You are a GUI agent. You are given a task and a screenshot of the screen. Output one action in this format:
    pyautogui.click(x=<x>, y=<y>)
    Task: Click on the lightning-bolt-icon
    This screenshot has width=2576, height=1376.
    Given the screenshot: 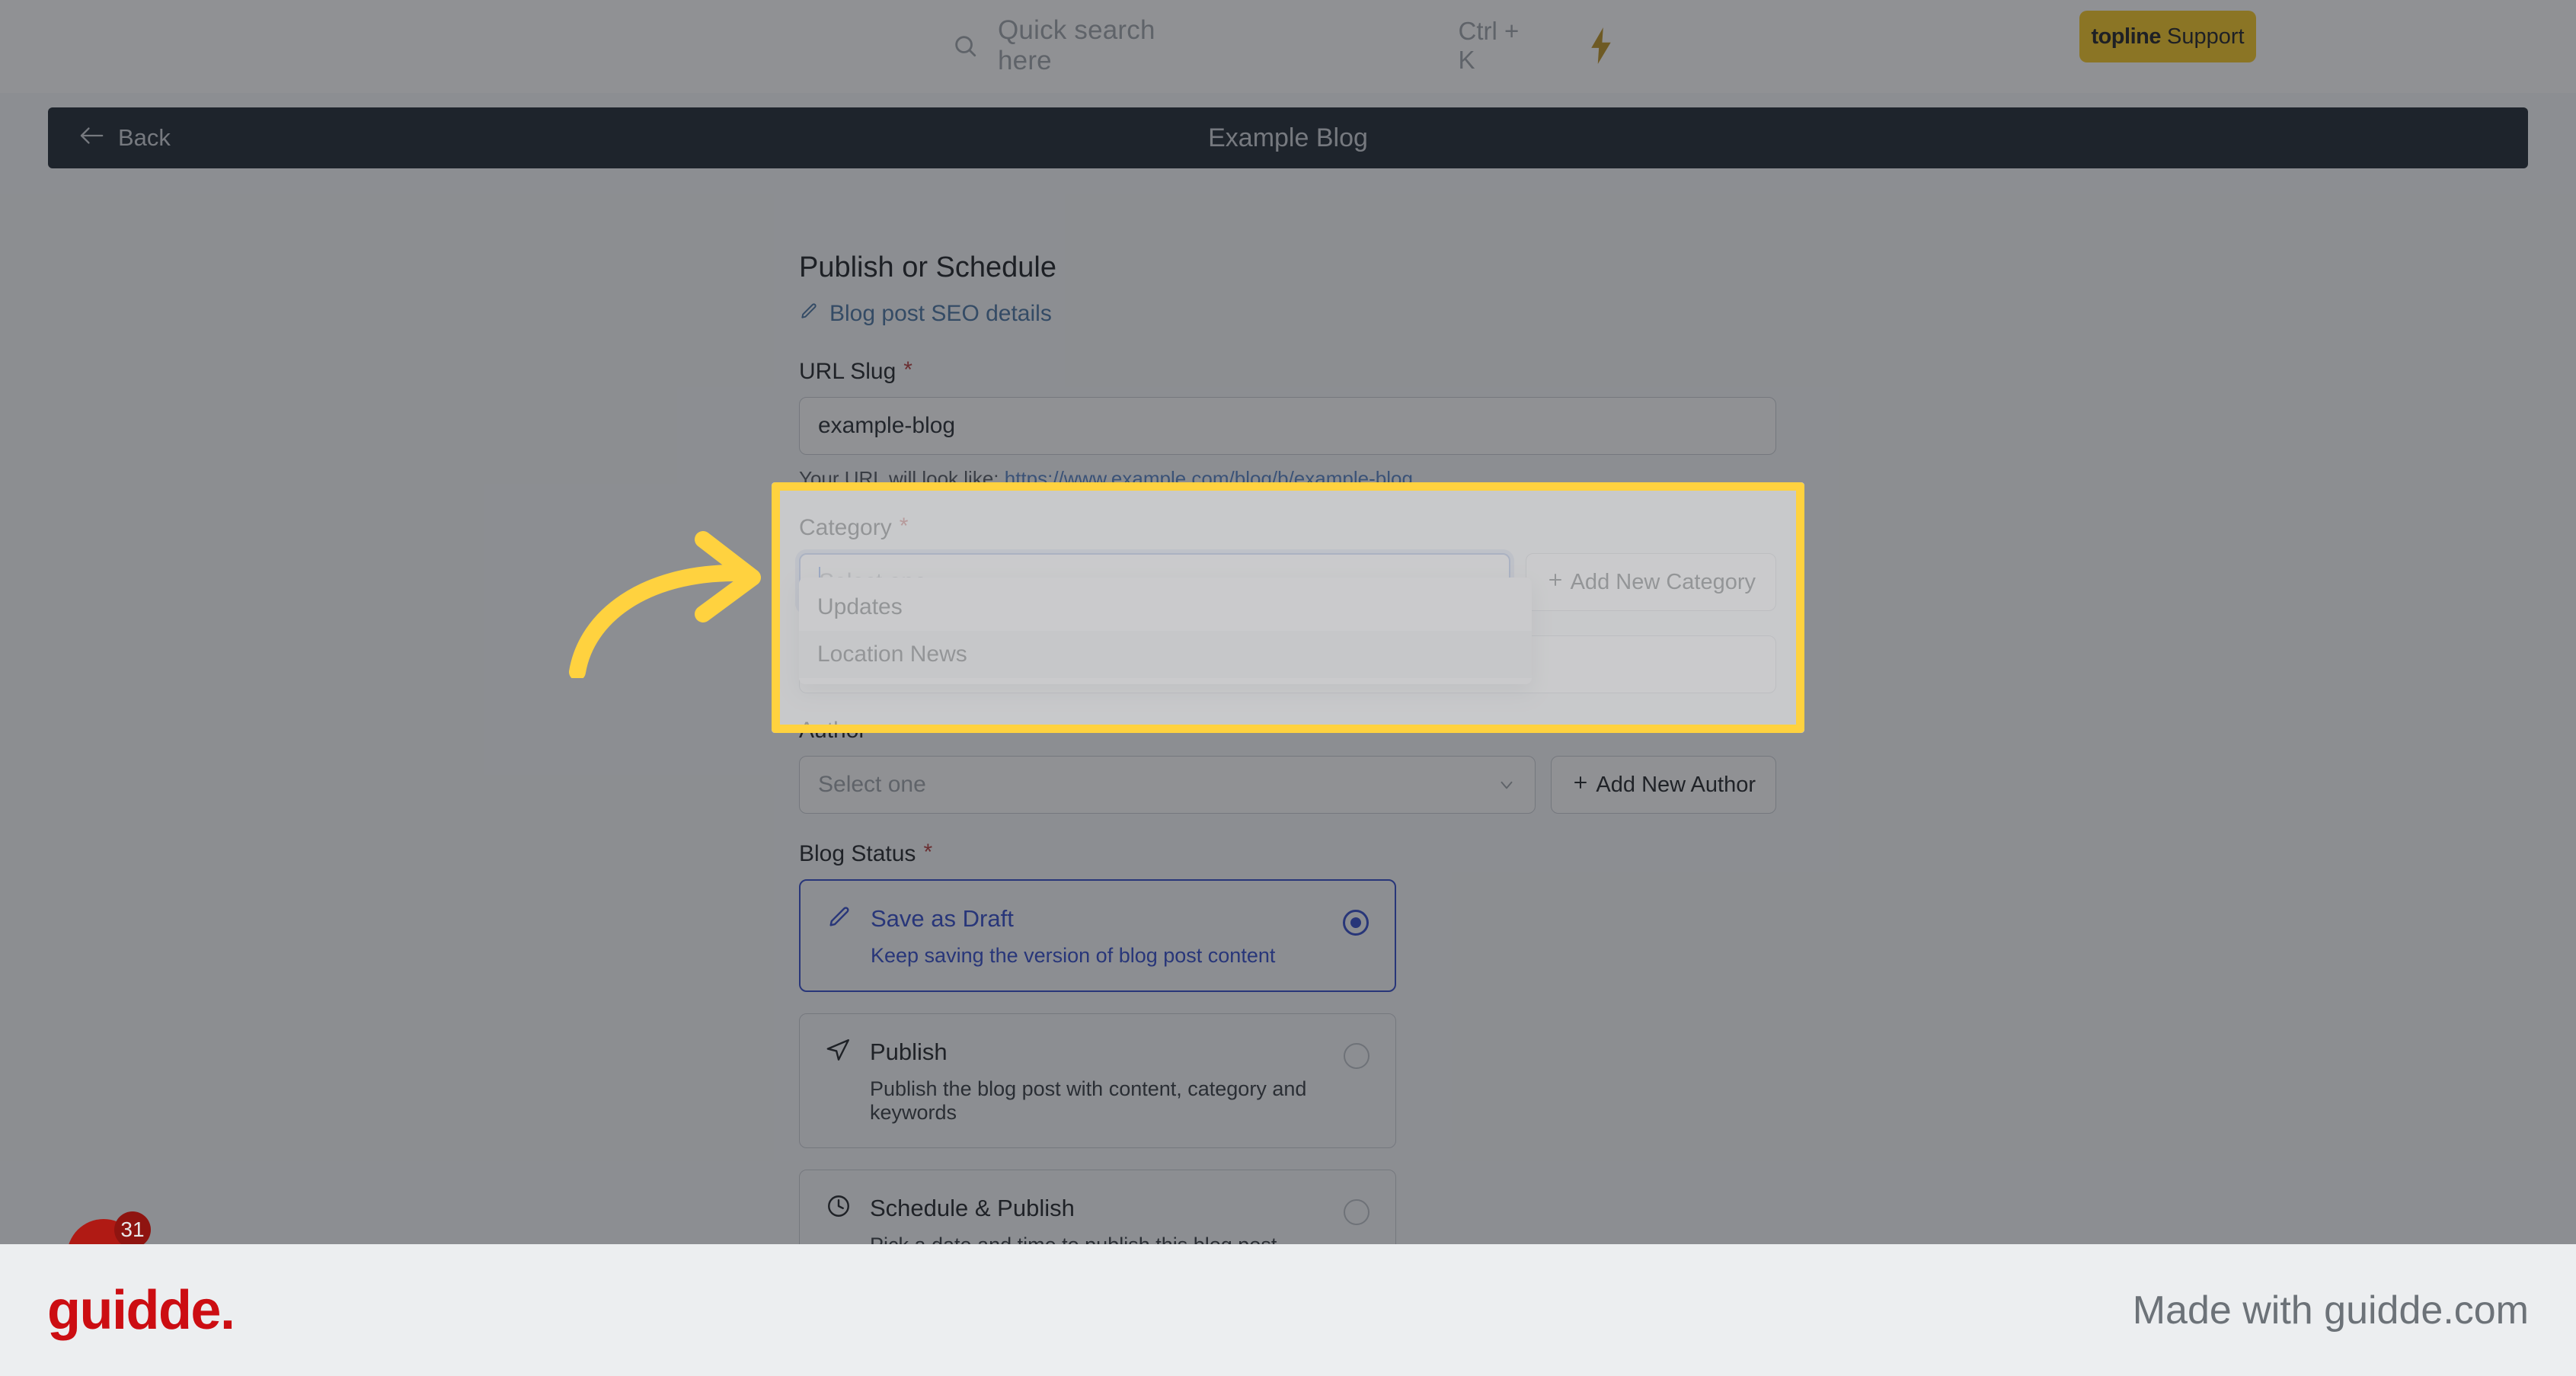 What is the action you would take?
    pyautogui.click(x=1601, y=45)
    